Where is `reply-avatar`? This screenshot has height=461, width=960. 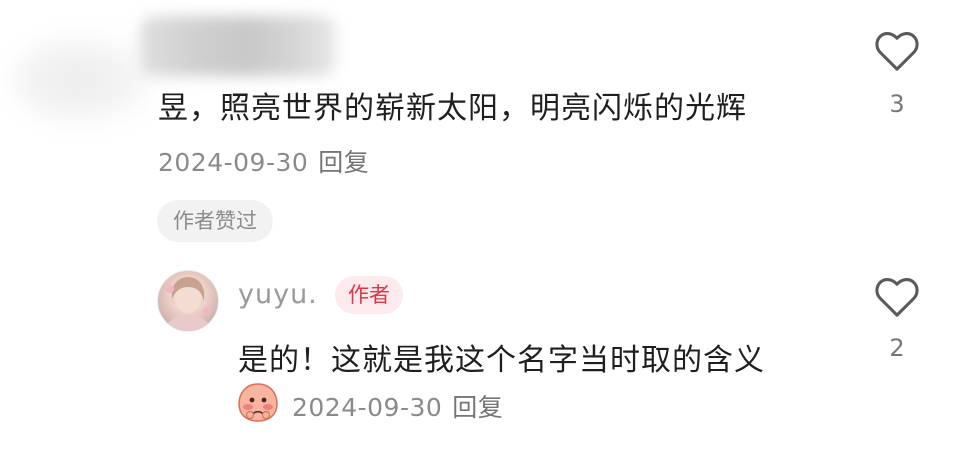 reply-avatar is located at coordinates (188, 301).